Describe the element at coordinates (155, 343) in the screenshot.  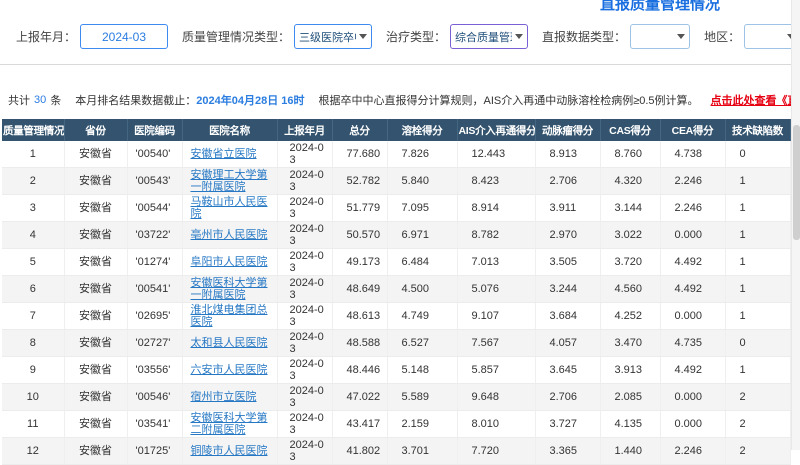
I see `table-cell: '02727'` at that location.